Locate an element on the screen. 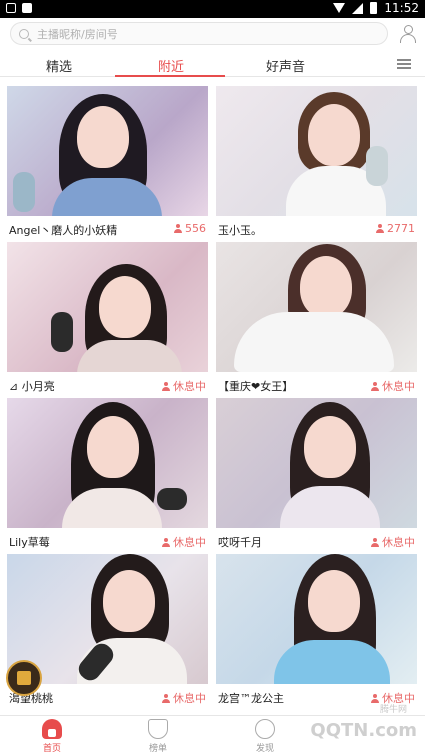 Image resolution: width=425 pixels, height=755 pixels. discover-icon is located at coordinates (265, 729).